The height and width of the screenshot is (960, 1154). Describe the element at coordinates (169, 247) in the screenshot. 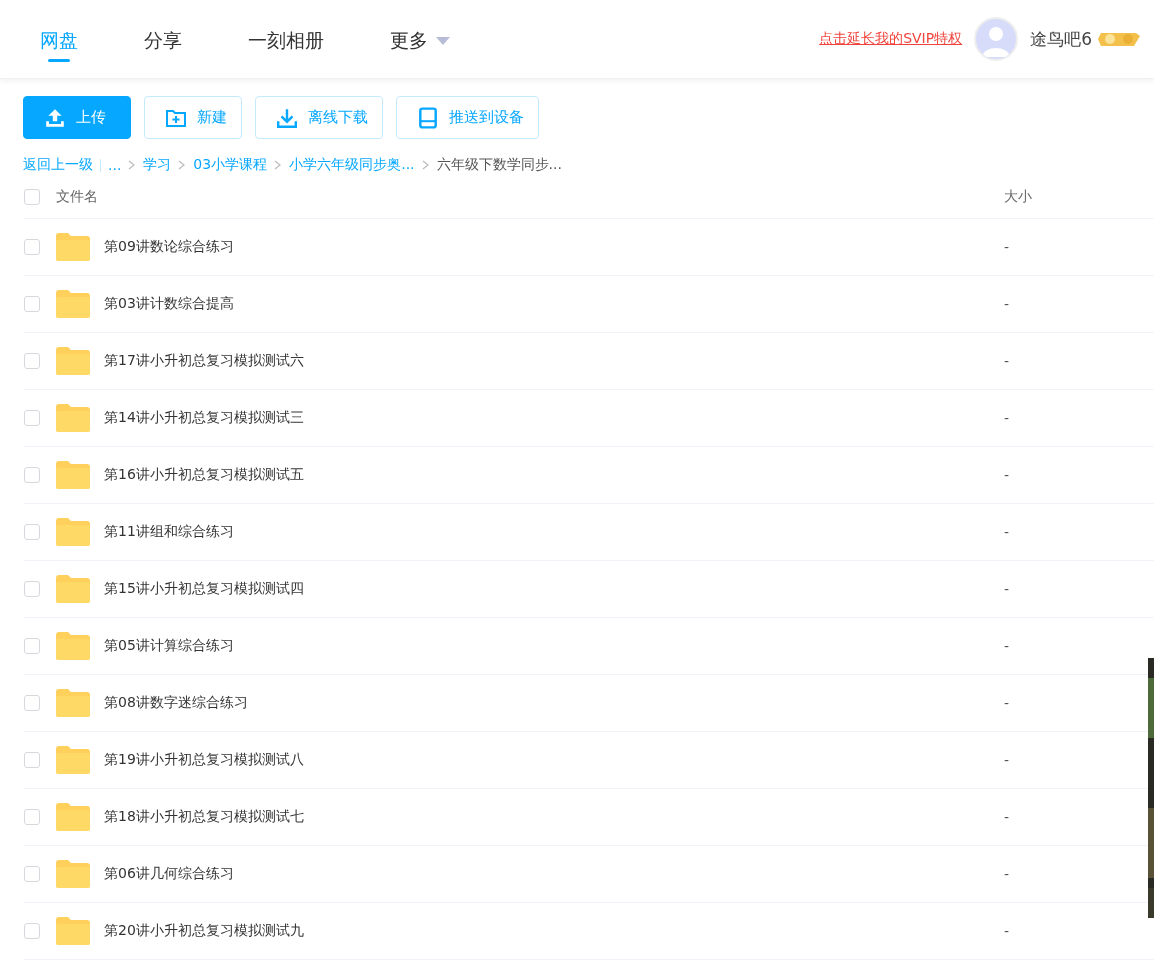

I see `file-name: 第09讲数论综合练习` at that location.